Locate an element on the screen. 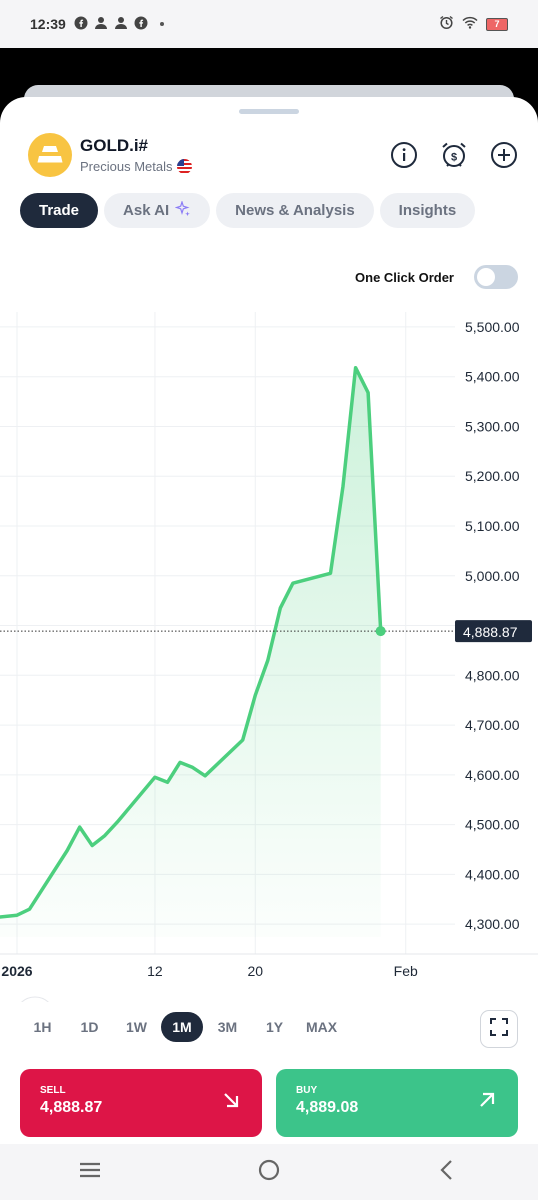 This screenshot has width=538, height=1200. instrument-symbol: GOLD.i# is located at coordinates (114, 145).